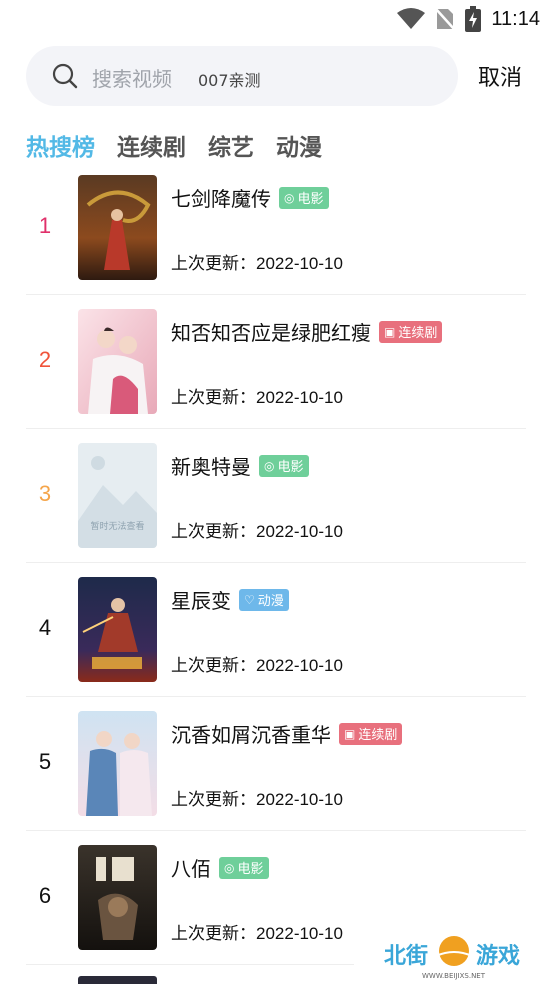 The width and height of the screenshot is (552, 984). What do you see at coordinates (276, 496) in the screenshot?
I see `list-item: 3 暂时无法查看 新奥特曼 ◎ 电影 上次更新：2022-10-10` at bounding box center [276, 496].